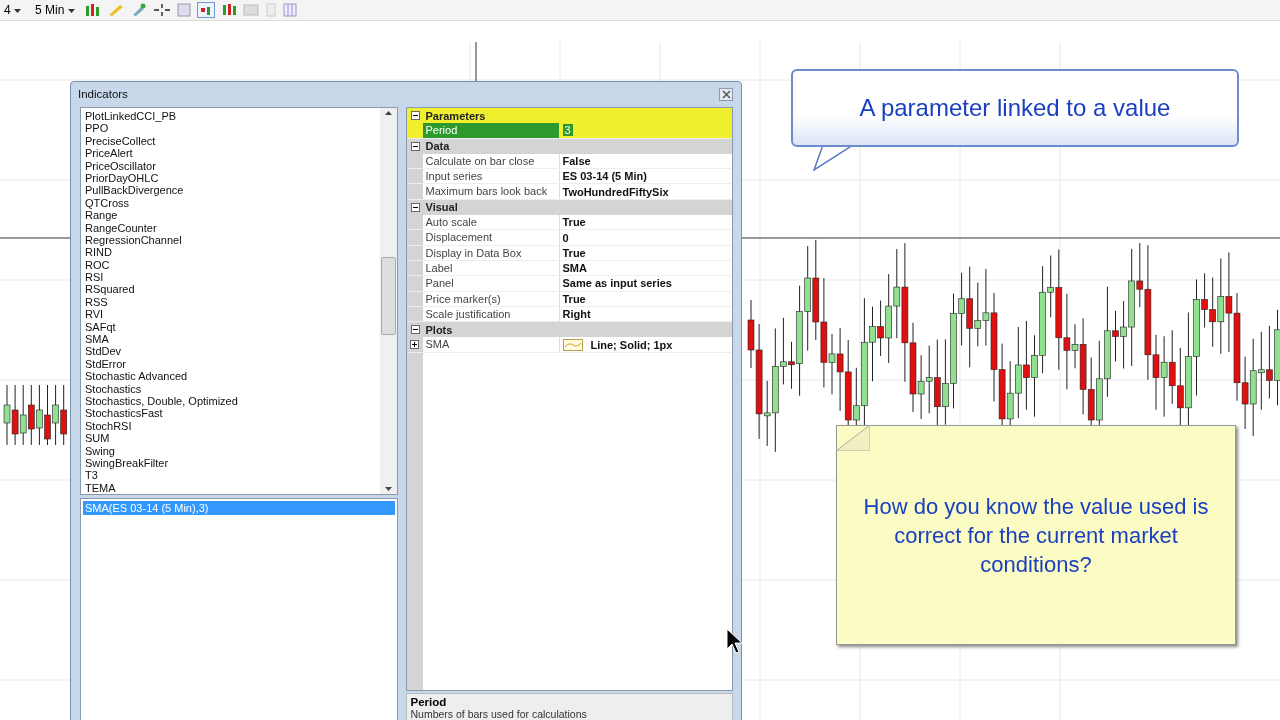 The width and height of the screenshot is (1280, 720). I want to click on property-value: TwoHundredFiftySix, so click(615, 191).